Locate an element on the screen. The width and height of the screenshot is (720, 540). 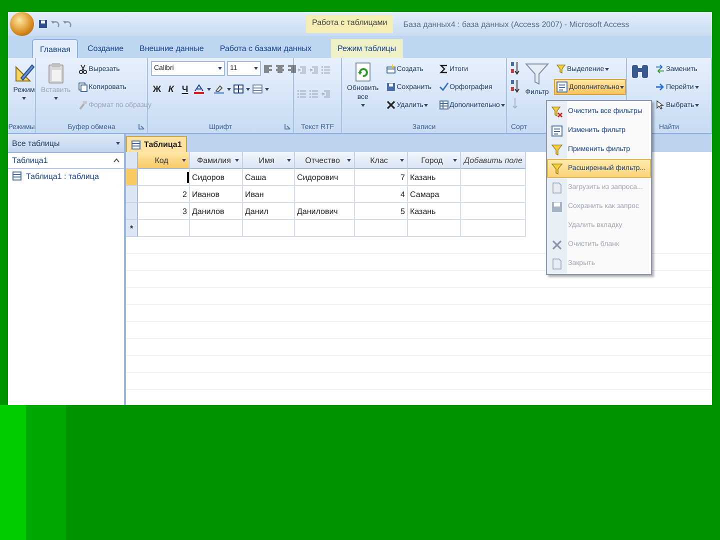
refresh-icon is located at coordinates (363, 72).